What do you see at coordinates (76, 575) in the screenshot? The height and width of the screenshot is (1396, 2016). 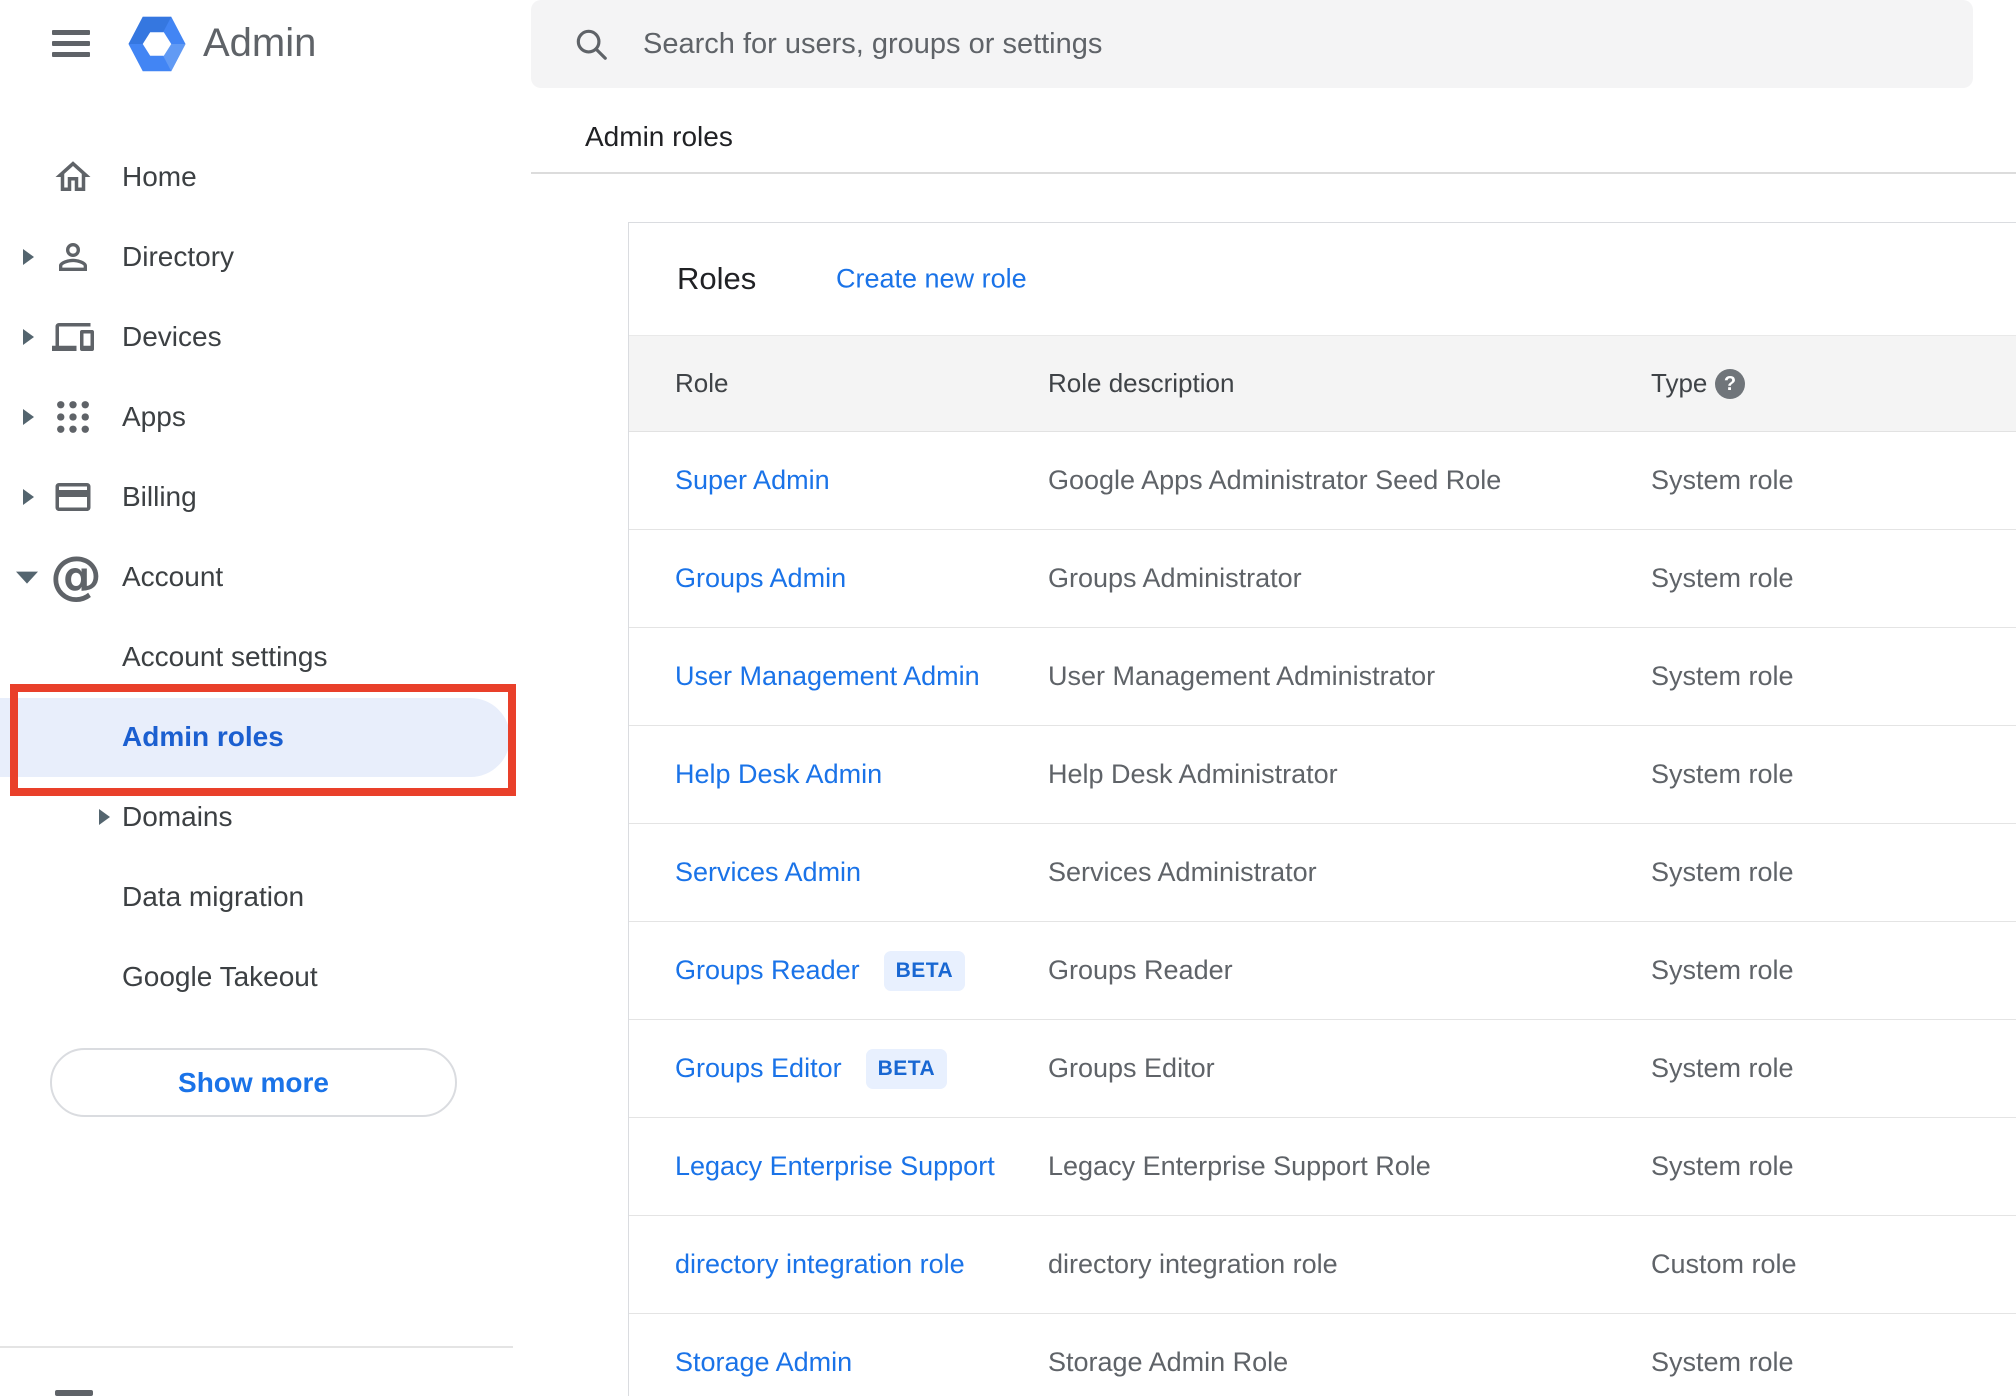 I see `at-sign-icon: @` at bounding box center [76, 575].